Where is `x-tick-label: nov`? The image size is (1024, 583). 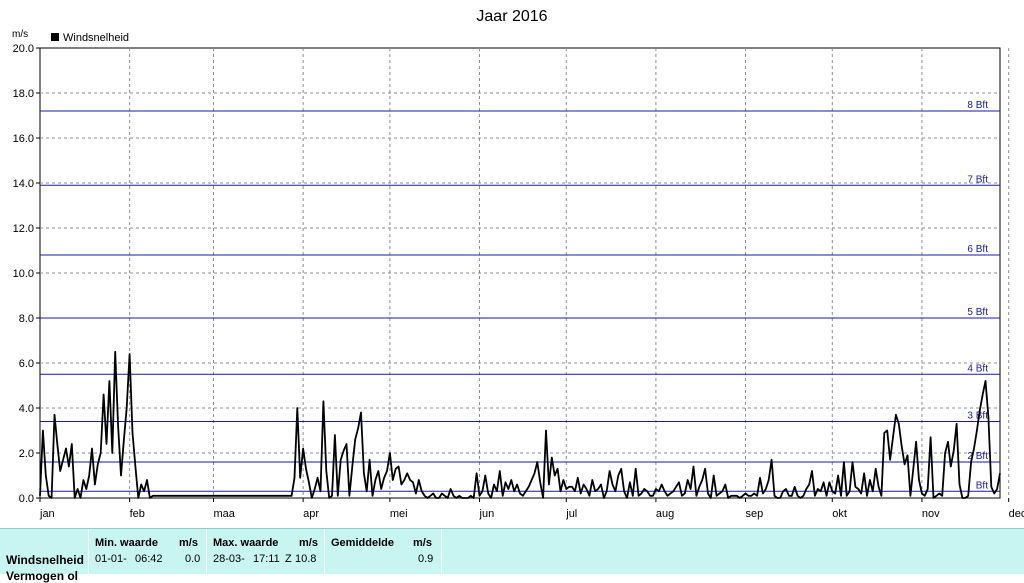
x-tick-label: nov is located at coordinates (931, 514).